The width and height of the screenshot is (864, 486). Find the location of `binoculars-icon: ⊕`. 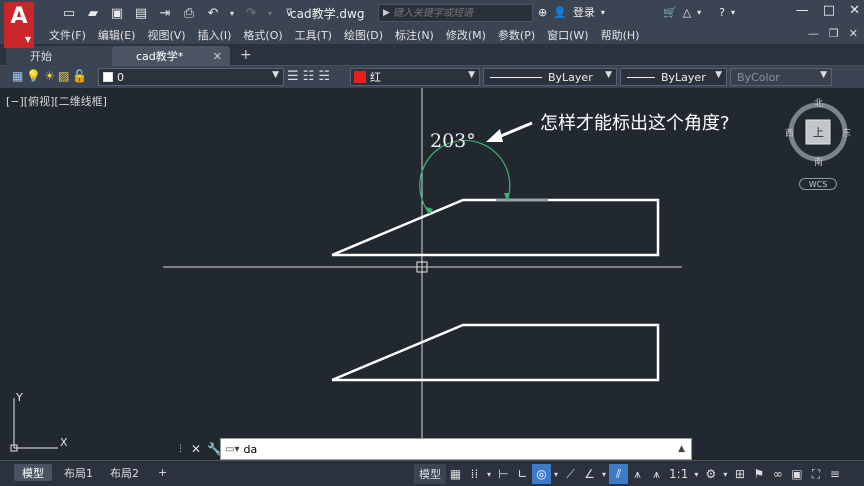

binoculars-icon: ⊕ is located at coordinates (542, 12).